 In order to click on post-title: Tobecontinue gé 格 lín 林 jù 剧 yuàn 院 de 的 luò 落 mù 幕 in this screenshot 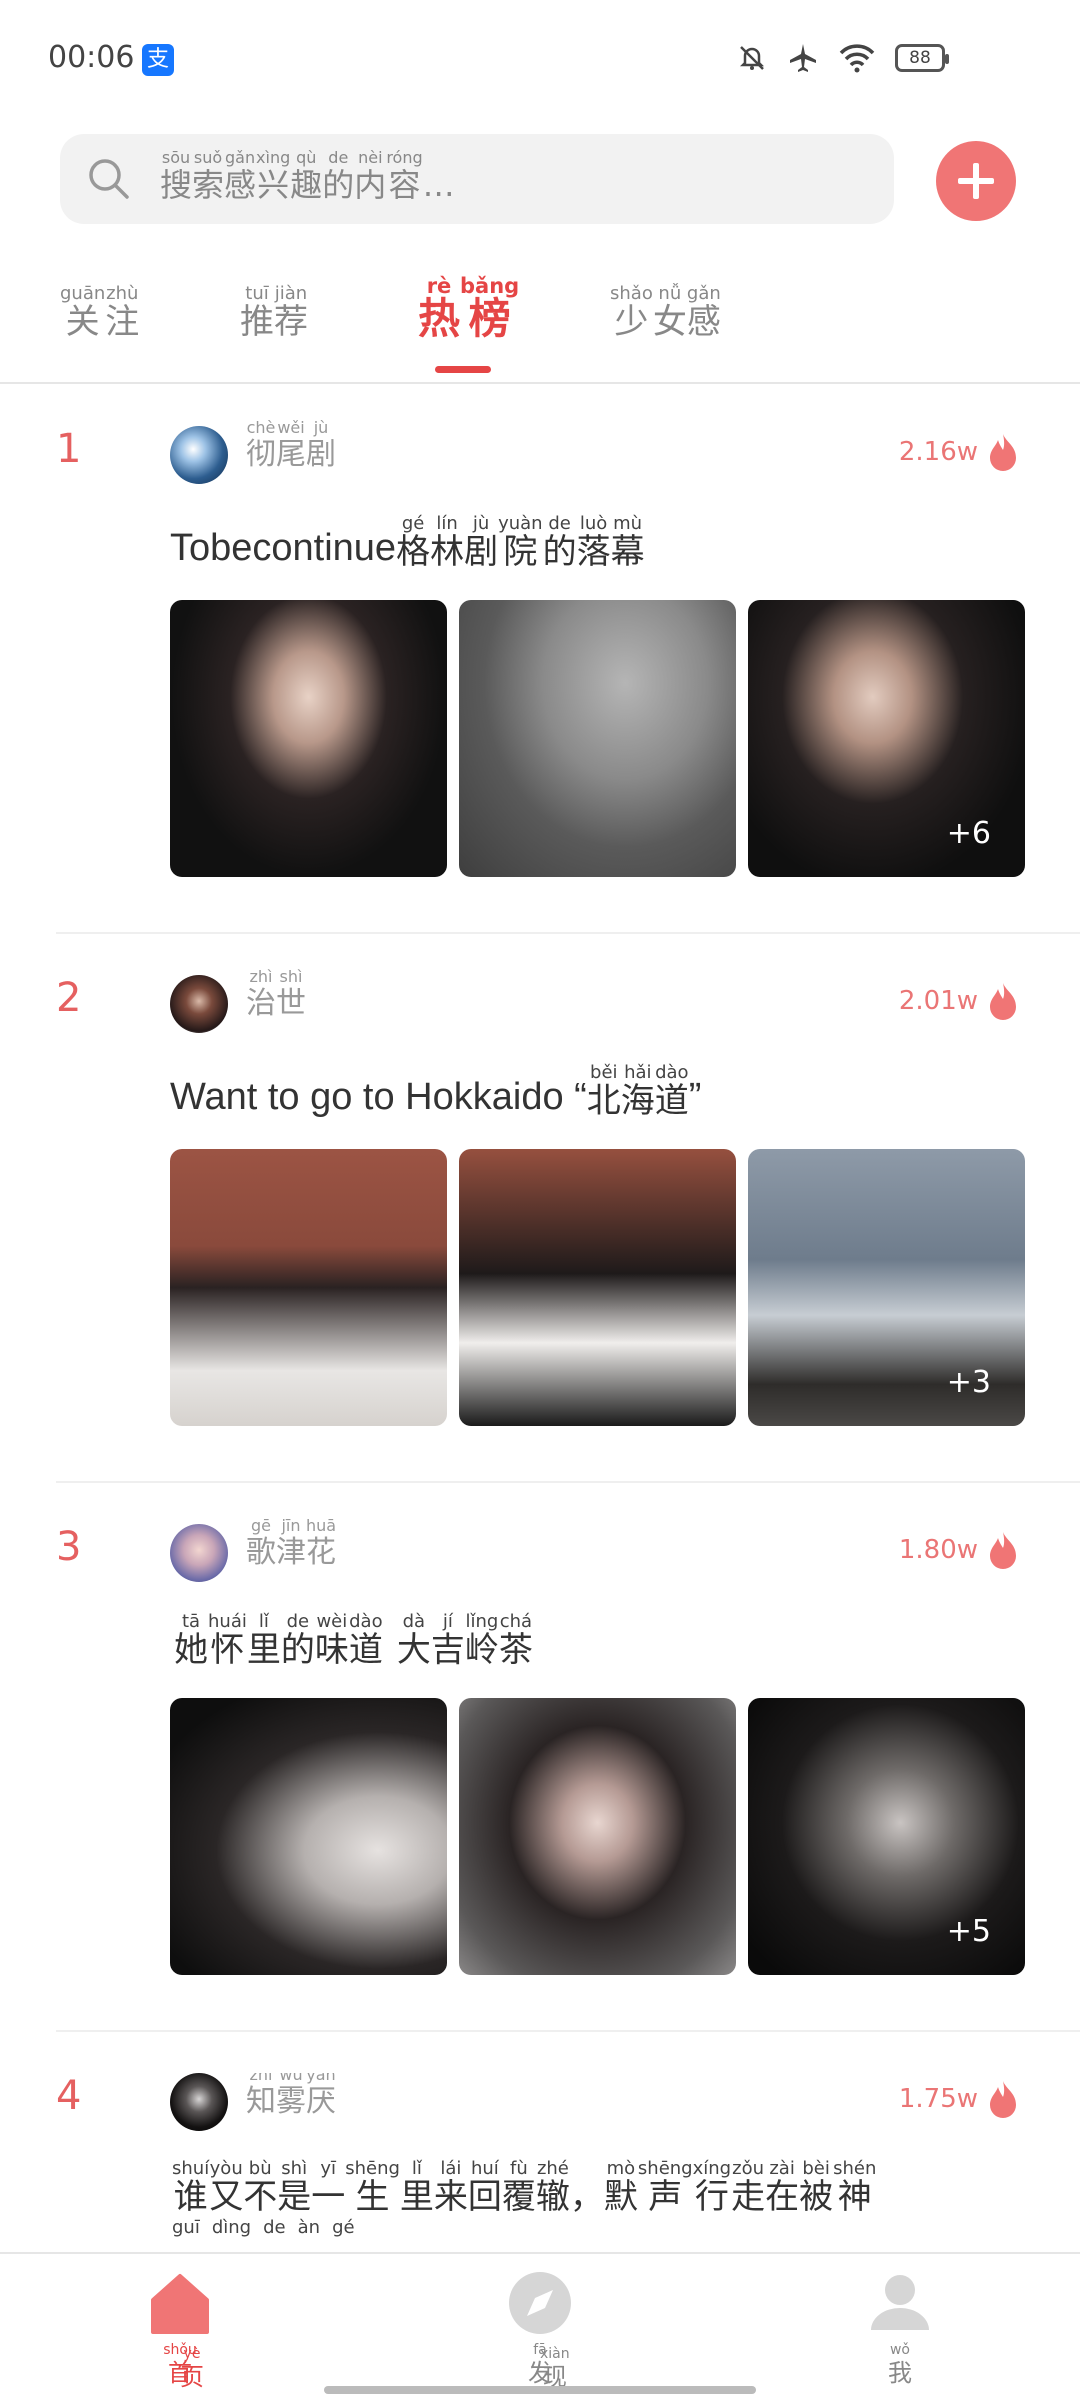, I will do `click(407, 542)`.